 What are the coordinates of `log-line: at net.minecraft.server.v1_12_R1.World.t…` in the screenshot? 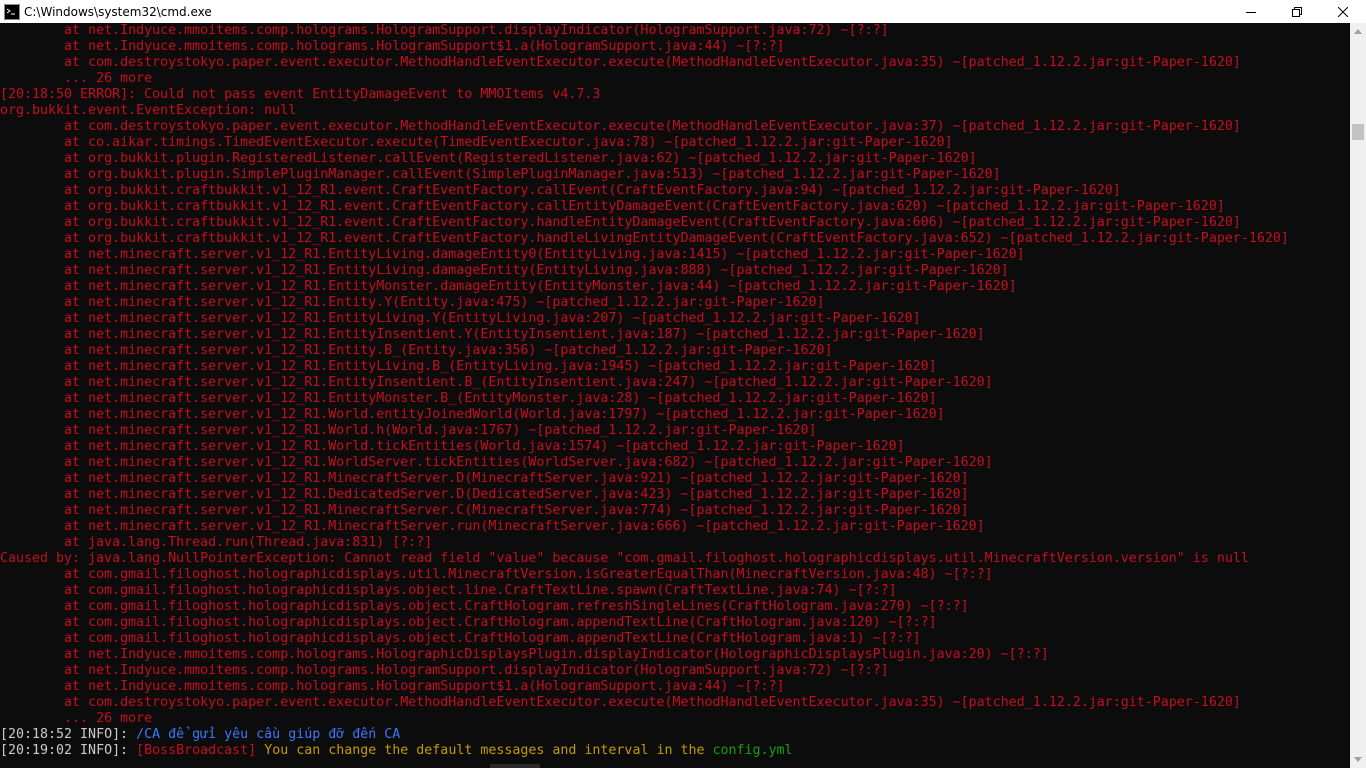 It's located at (452, 446).